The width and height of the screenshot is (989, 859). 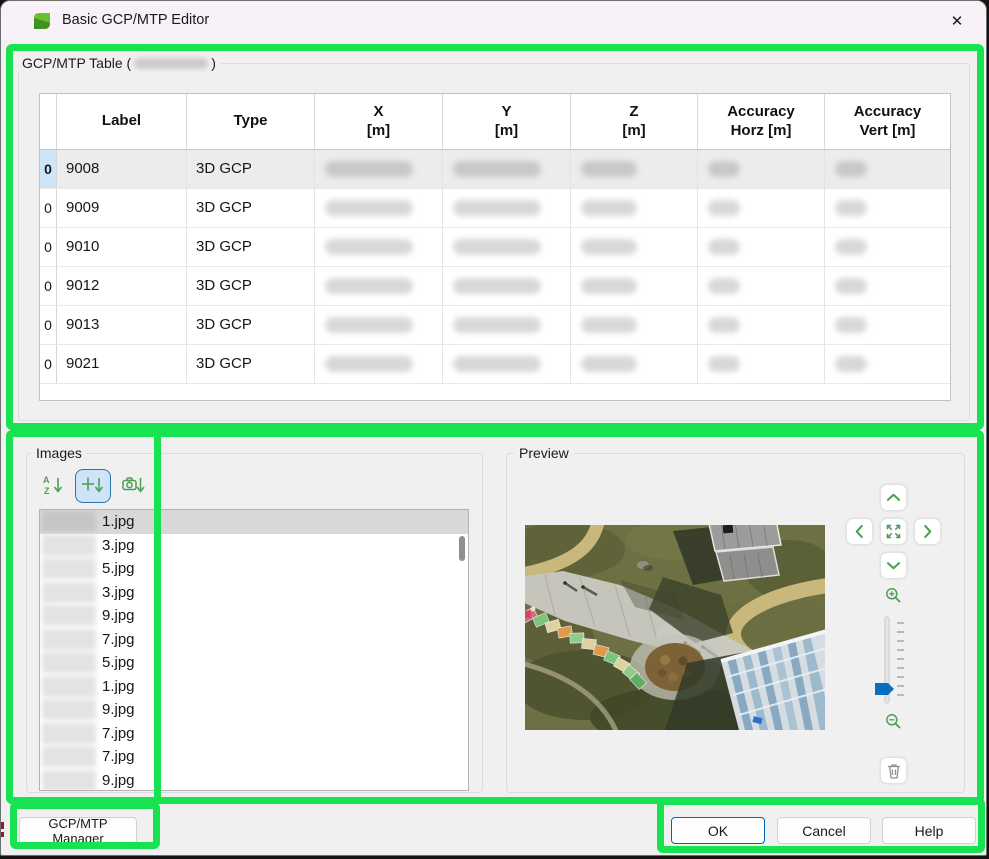 I want to click on corner-header-cell, so click(x=48, y=121).